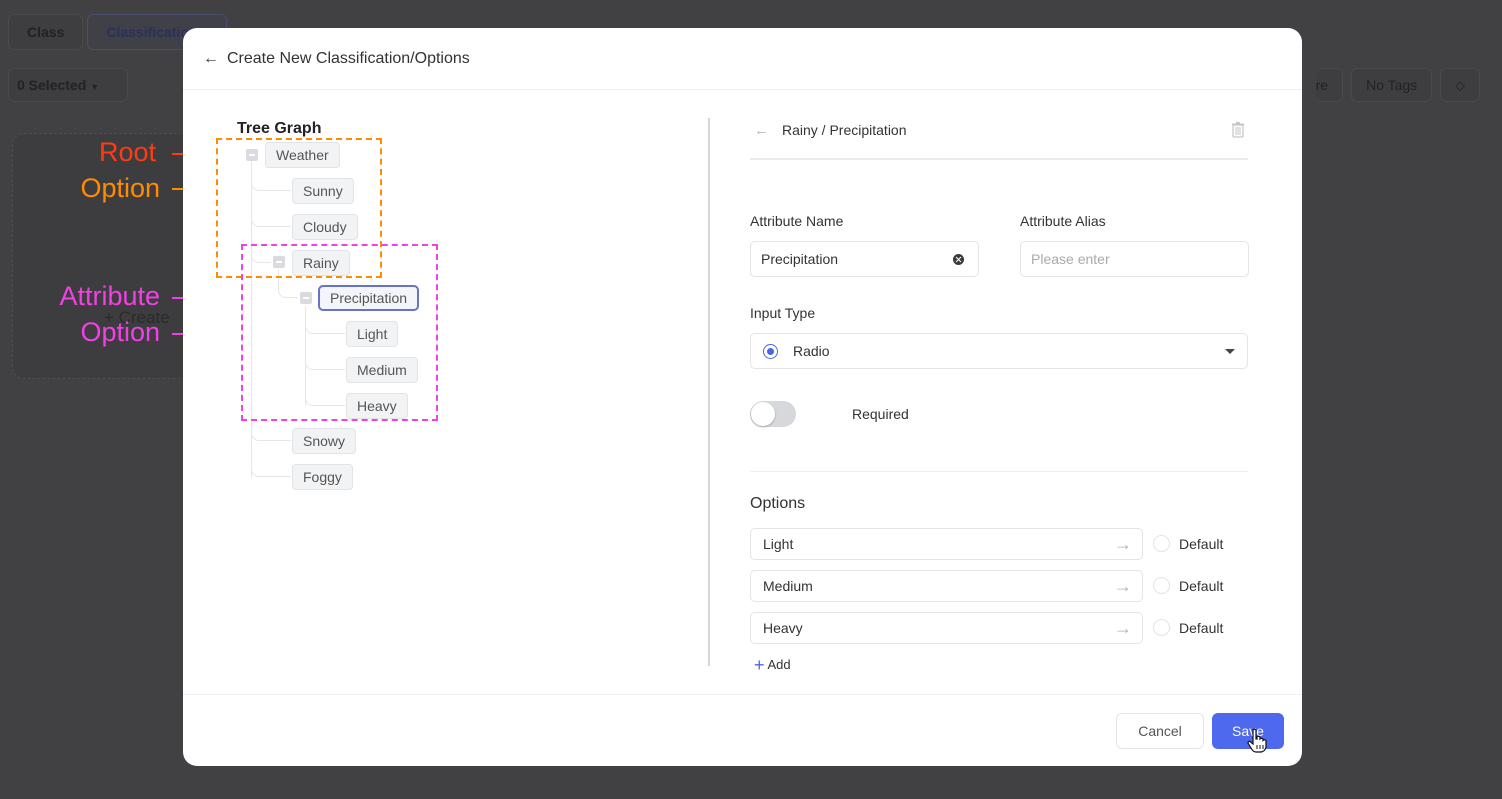 The image size is (1502, 799). I want to click on tree-node-rainy: Rainy, so click(321, 263).